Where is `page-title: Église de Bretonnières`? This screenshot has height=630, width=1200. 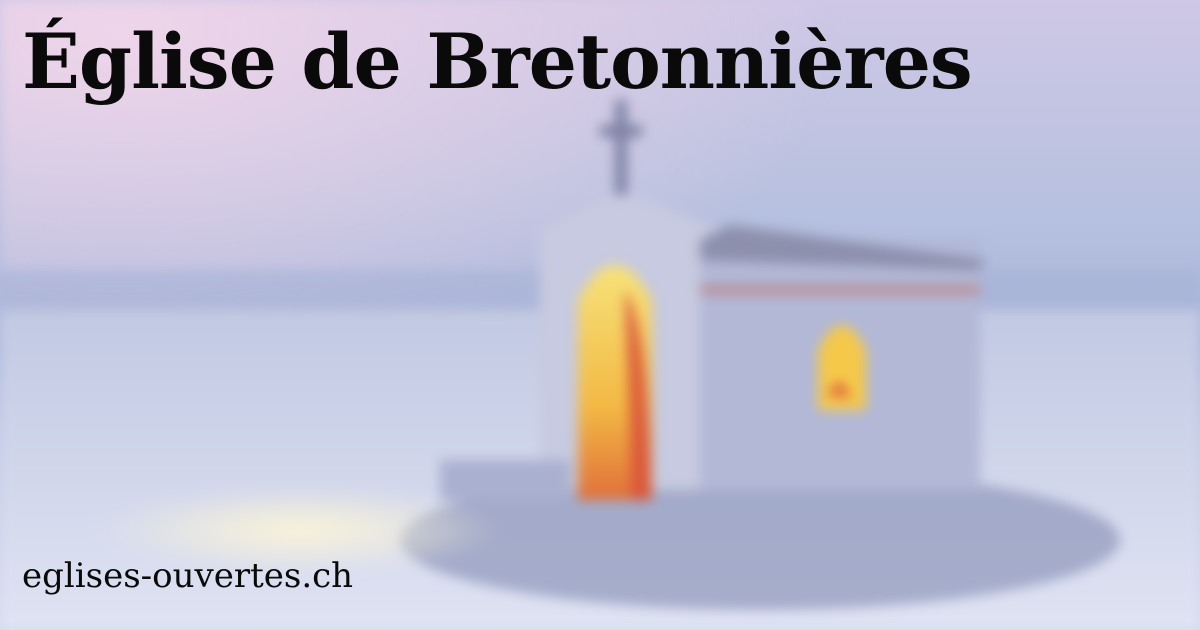
page-title: Église de Bretonnières is located at coordinates (497, 61).